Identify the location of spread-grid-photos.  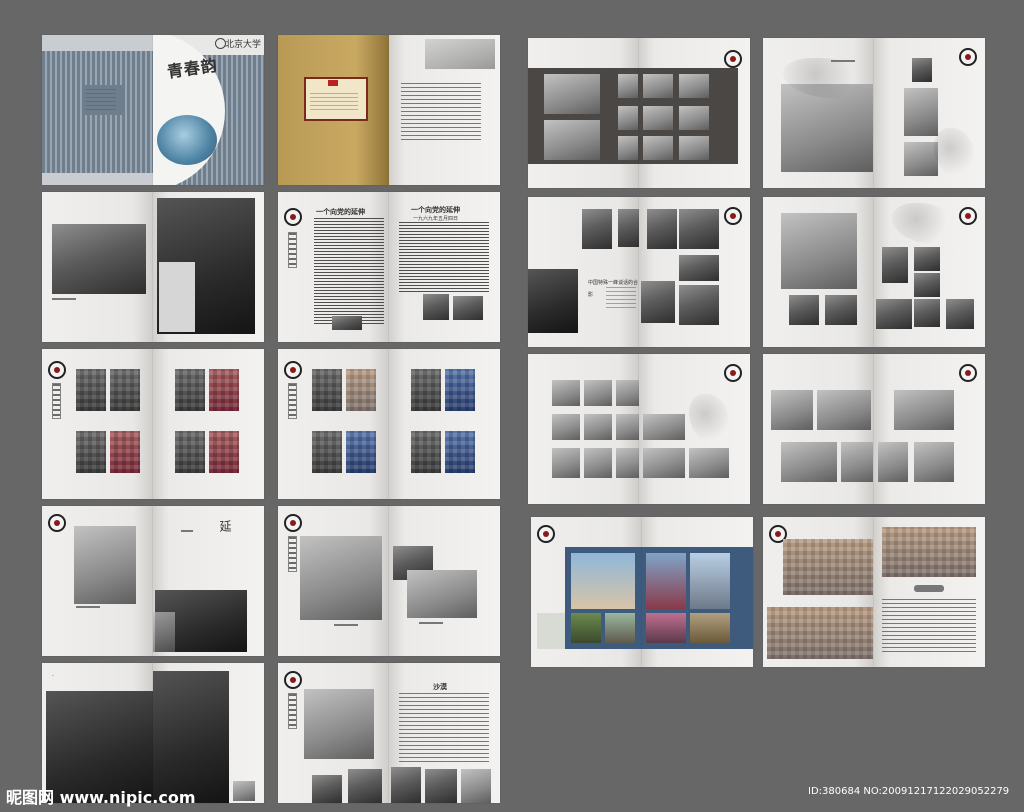
(639, 429).